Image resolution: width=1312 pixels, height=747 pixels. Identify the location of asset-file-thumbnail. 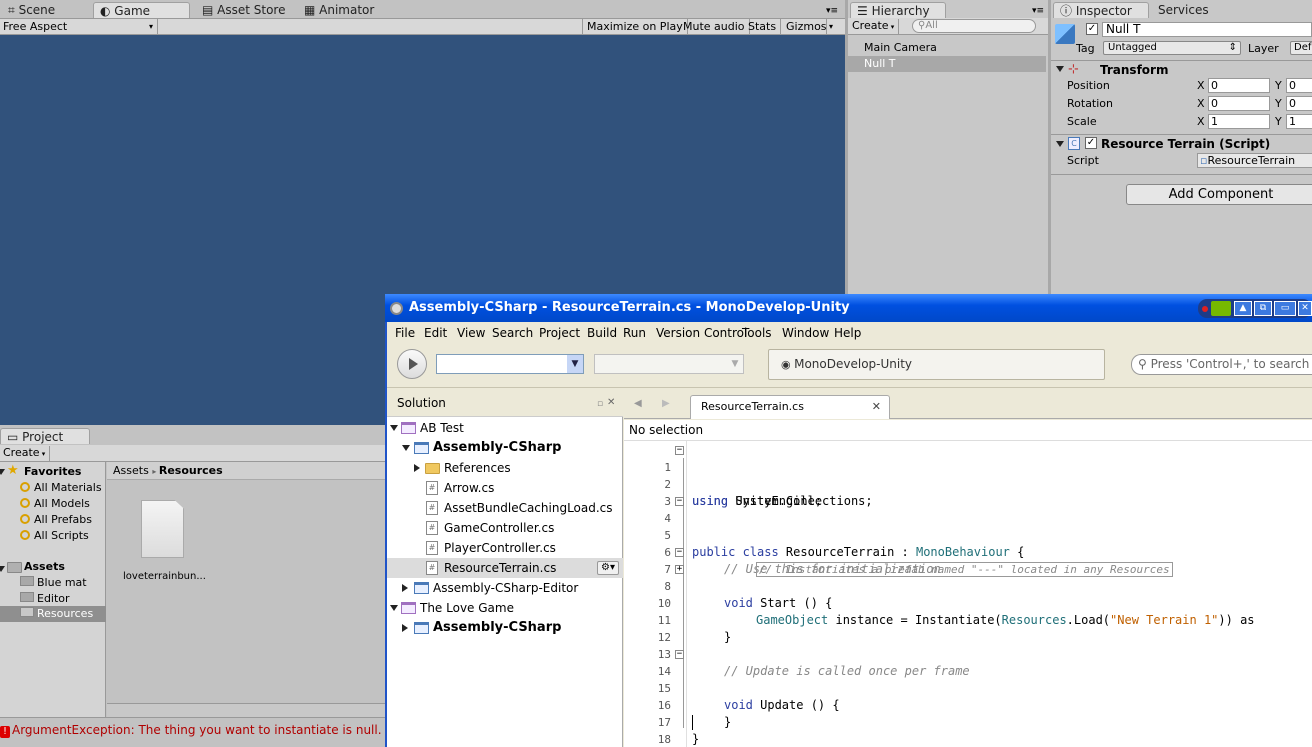
(162, 529).